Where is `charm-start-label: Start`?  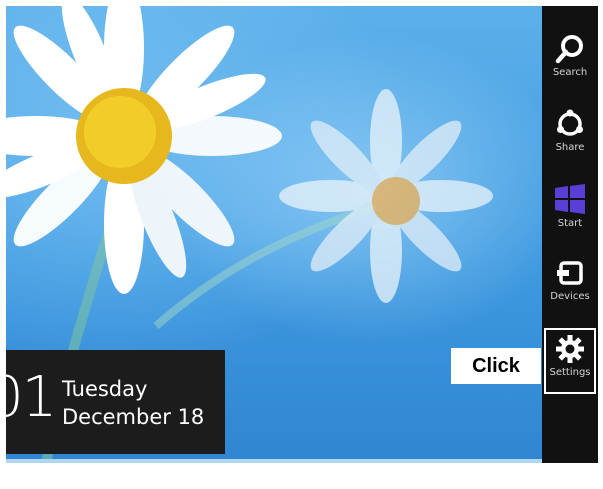 charm-start-label: Start is located at coordinates (570, 223).